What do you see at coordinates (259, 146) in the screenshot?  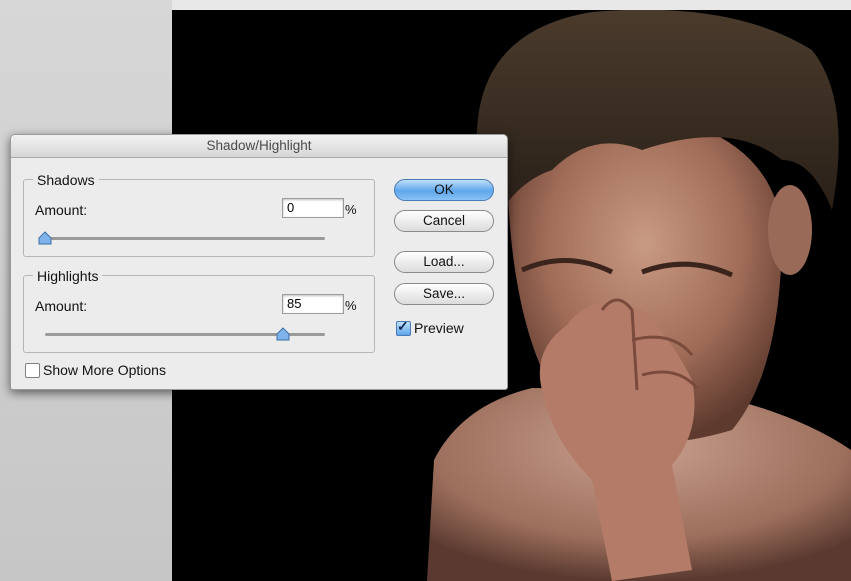 I see `dialog-title: Shadow/Highlight` at bounding box center [259, 146].